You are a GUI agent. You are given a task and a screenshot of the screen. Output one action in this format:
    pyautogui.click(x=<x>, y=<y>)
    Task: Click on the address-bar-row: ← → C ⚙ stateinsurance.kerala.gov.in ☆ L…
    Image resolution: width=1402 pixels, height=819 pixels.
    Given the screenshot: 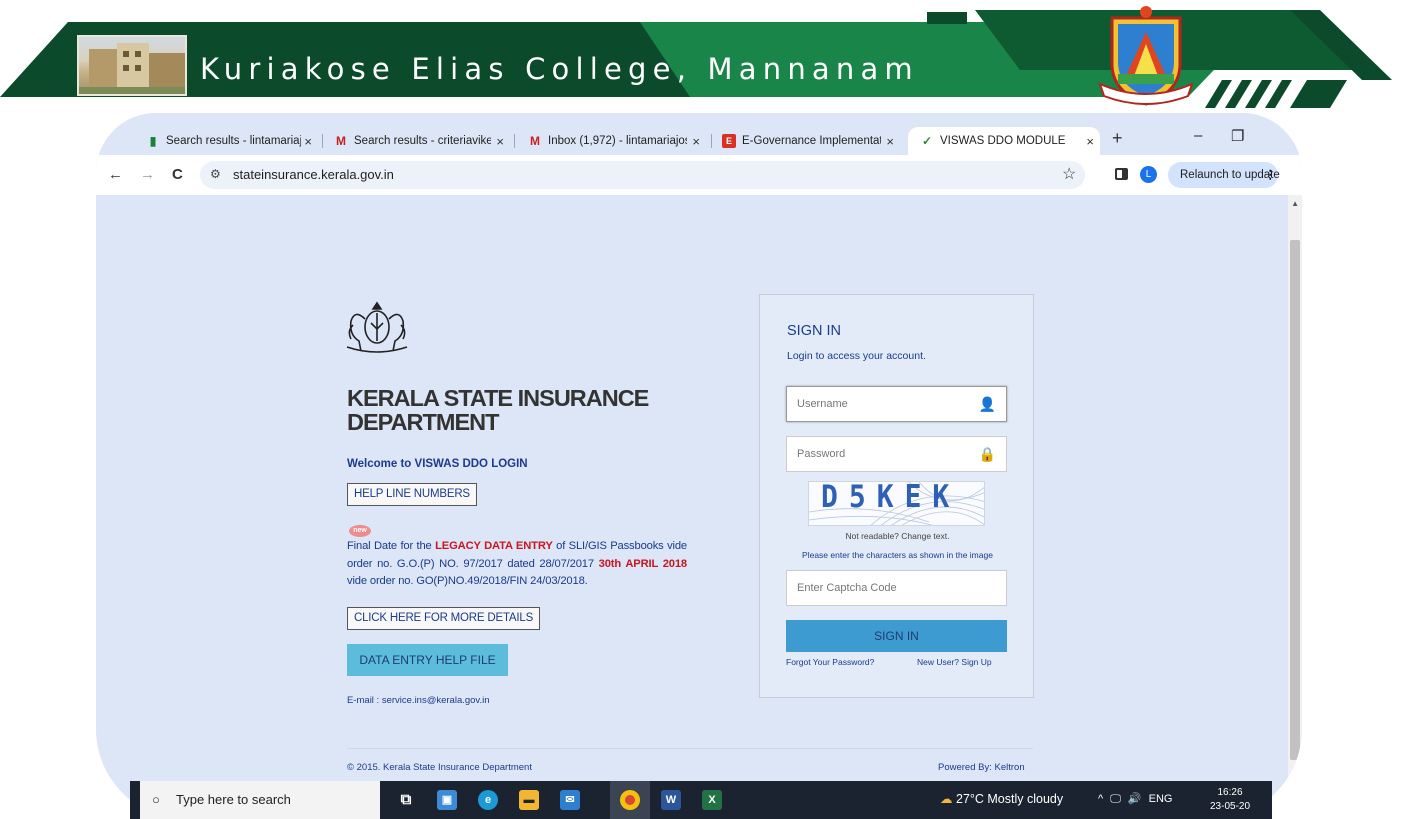 What is the action you would take?
    pyautogui.click(x=699, y=175)
    